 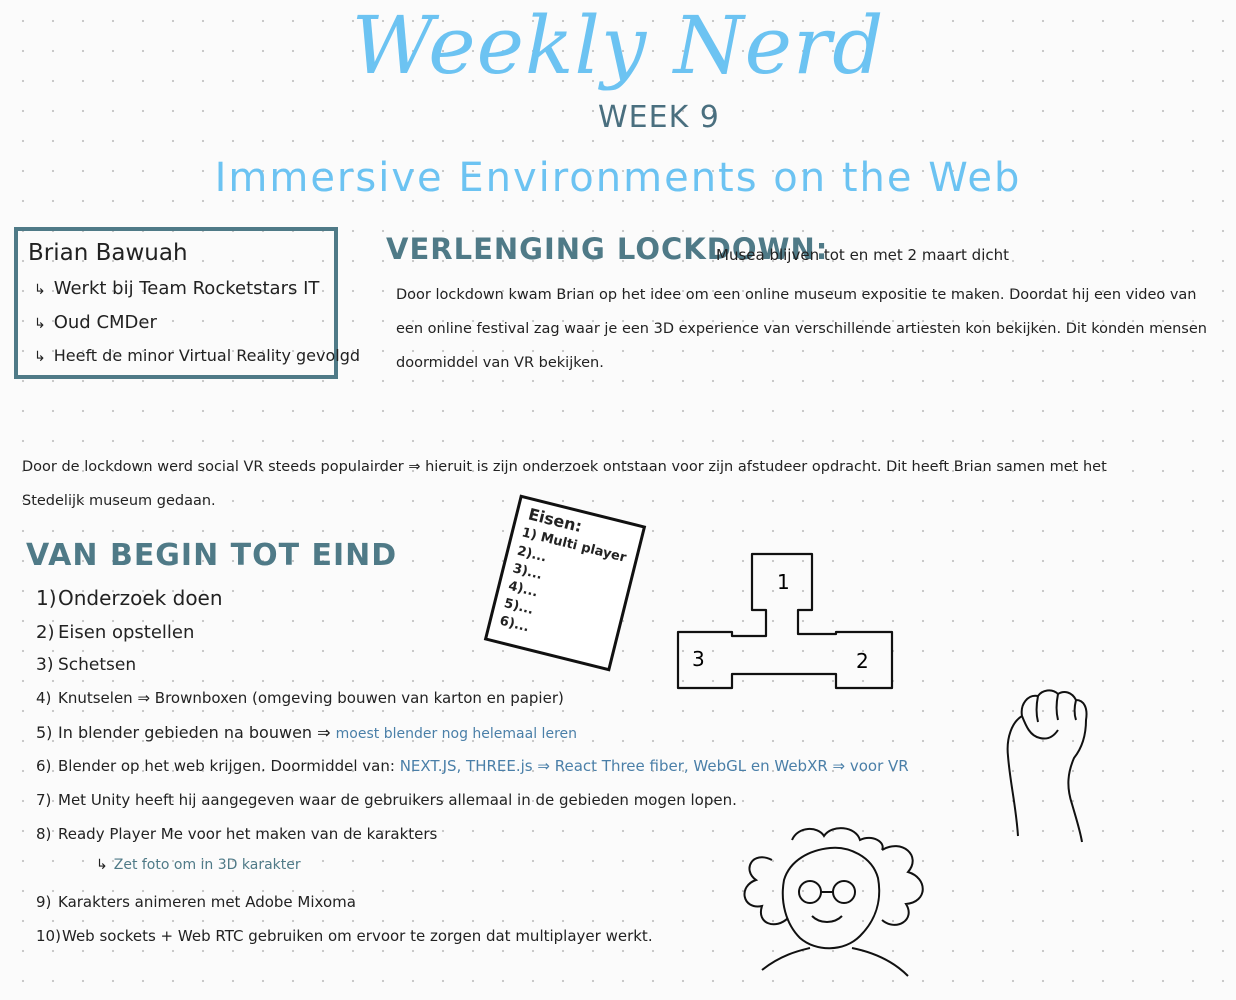 What do you see at coordinates (95, 322) in the screenshot?
I see `speaker-item: ↳ Oud CMDer` at bounding box center [95, 322].